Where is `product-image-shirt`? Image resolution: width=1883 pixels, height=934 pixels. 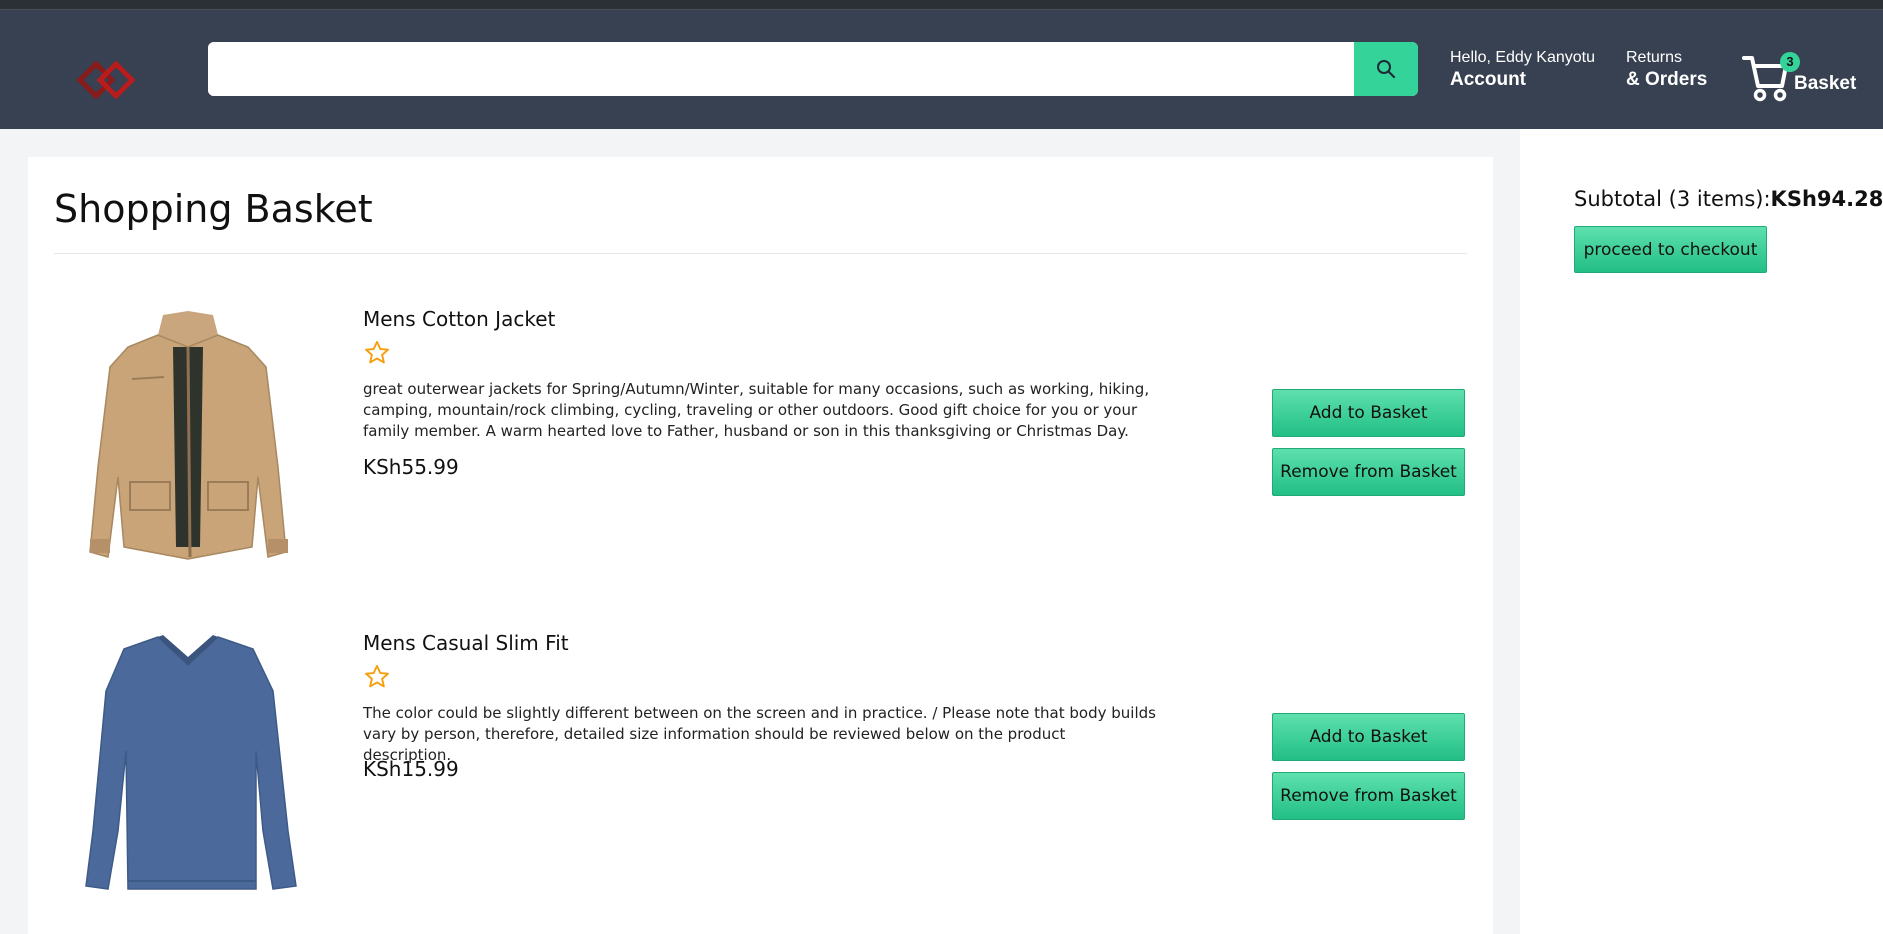
product-image-shirt is located at coordinates (188, 766).